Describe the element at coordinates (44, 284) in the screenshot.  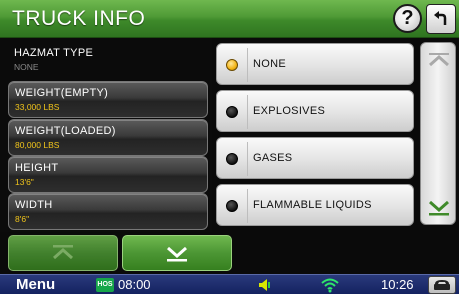
I see `menu-button: Menu` at that location.